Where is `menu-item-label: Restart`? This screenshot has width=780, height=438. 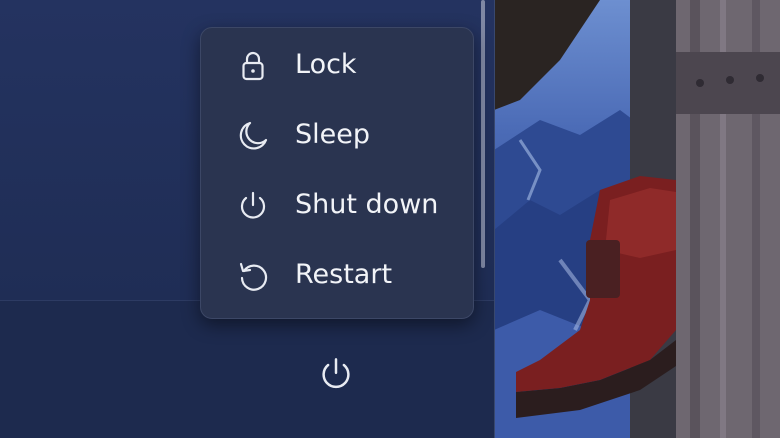
menu-item-label: Restart is located at coordinates (344, 274).